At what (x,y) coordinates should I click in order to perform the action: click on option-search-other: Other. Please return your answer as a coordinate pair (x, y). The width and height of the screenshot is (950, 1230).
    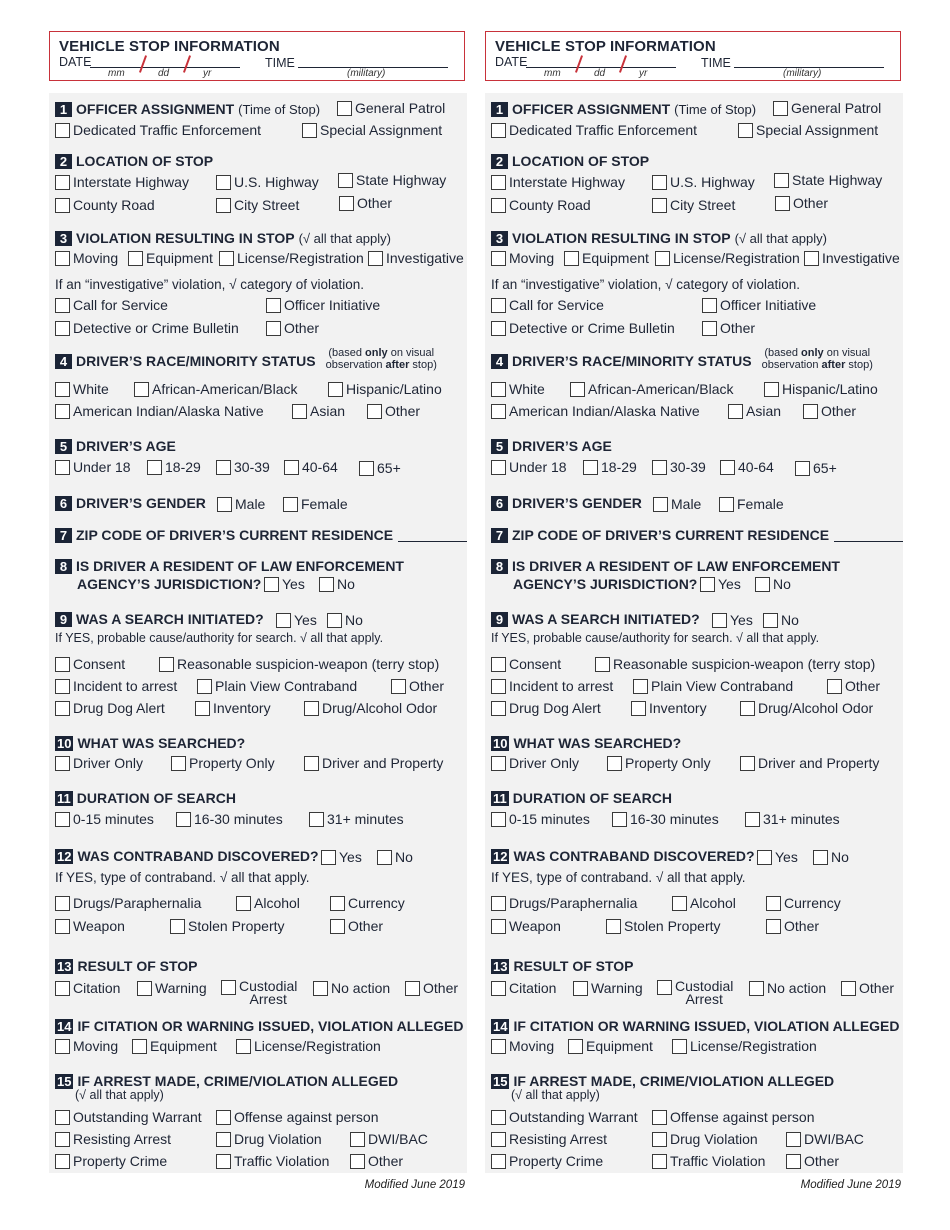
    Looking at the image, I should click on (853, 686).